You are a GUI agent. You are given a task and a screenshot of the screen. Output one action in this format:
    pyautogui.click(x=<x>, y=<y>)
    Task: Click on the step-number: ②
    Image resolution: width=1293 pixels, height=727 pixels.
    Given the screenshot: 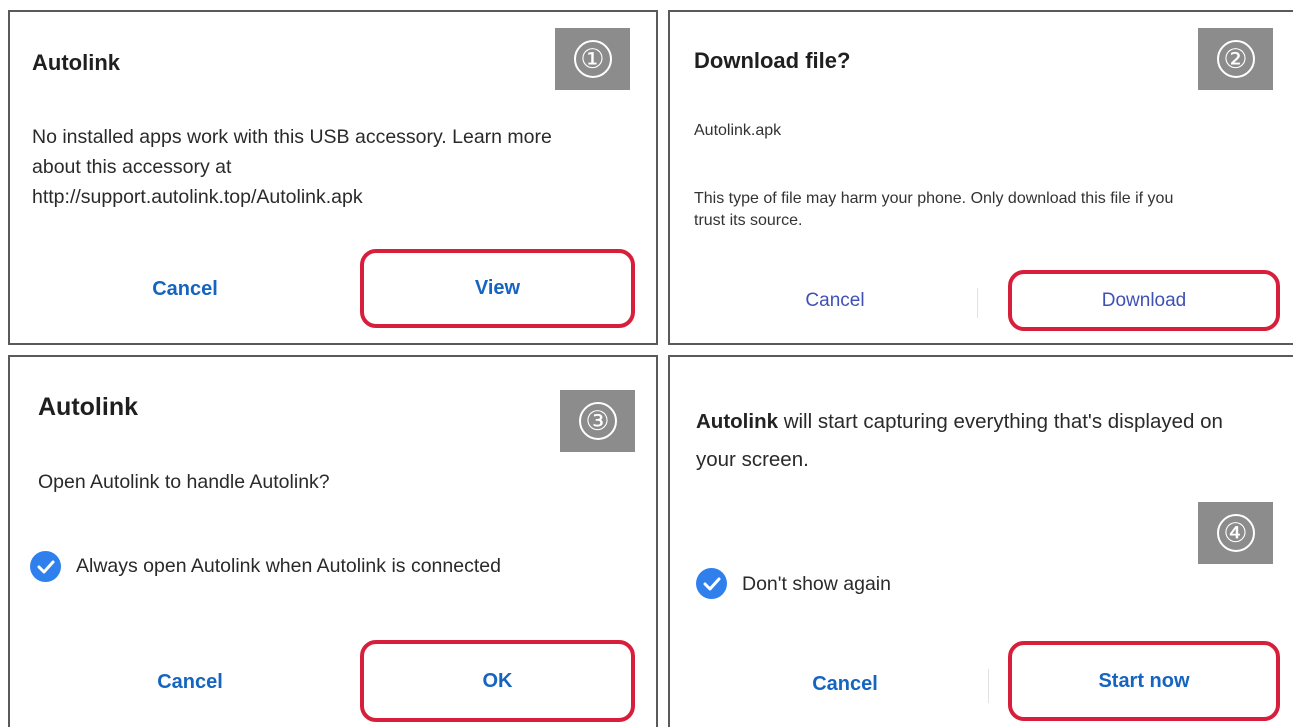 What is the action you would take?
    pyautogui.click(x=1235, y=59)
    